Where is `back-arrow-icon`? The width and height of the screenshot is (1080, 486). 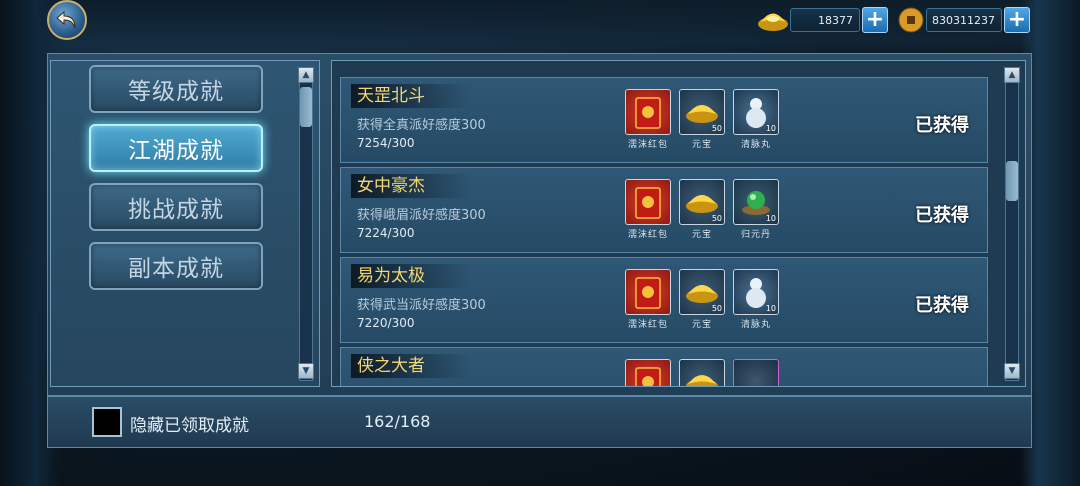
back-arrow-icon is located at coordinates (66, 19).